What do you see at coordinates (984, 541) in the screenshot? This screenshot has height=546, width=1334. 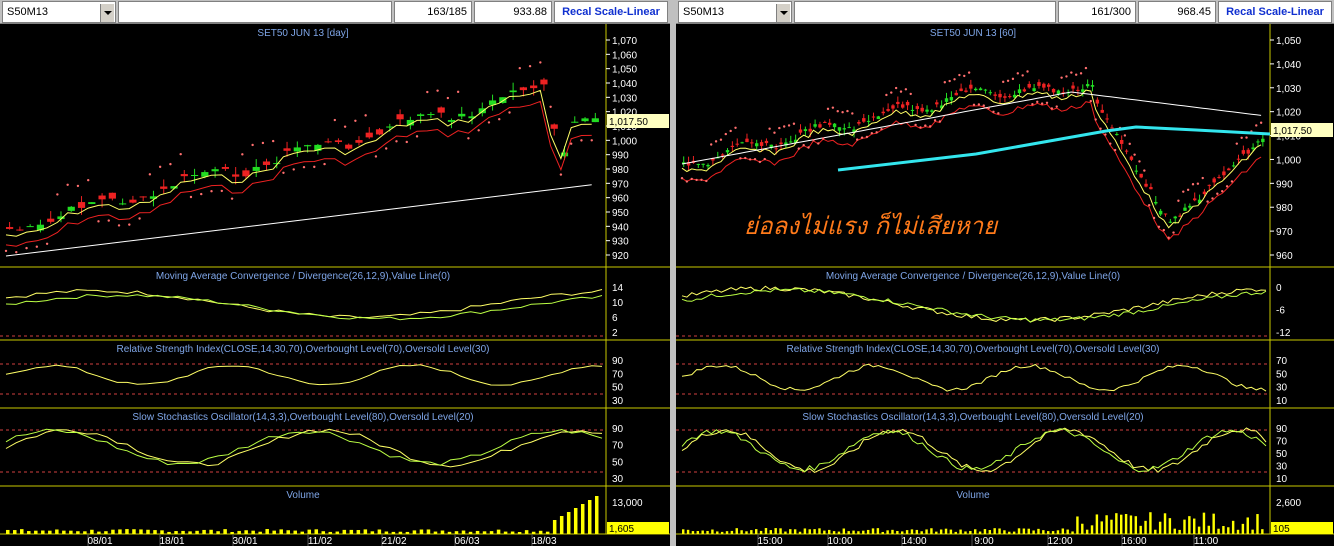 I see `time-tick-label: 9:00` at bounding box center [984, 541].